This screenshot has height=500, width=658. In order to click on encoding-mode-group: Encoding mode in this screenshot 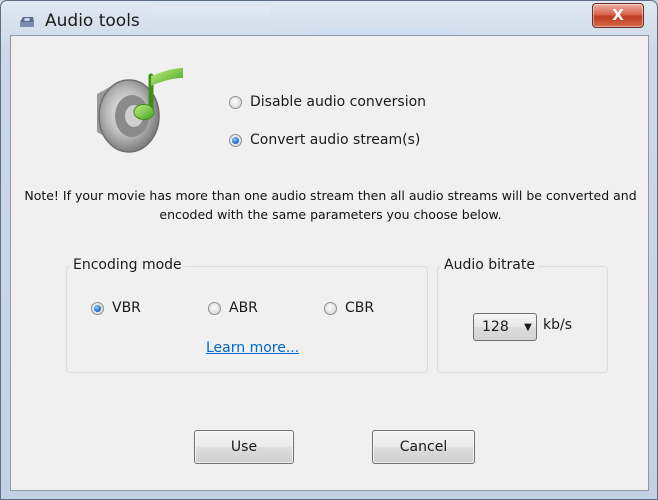, I will do `click(247, 315)`.